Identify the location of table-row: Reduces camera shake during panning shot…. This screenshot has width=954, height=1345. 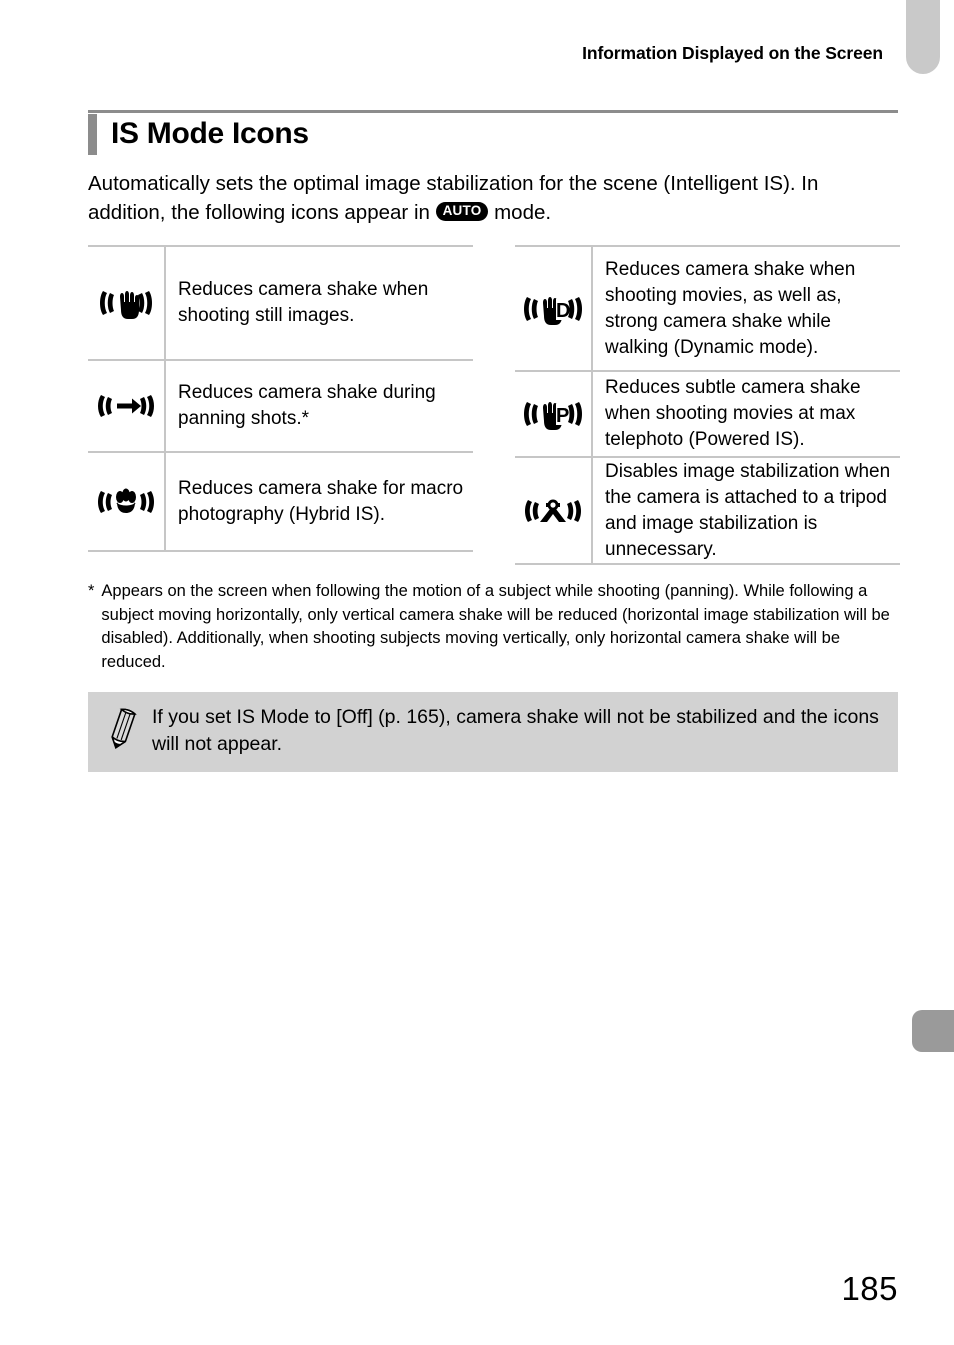
(280, 405).